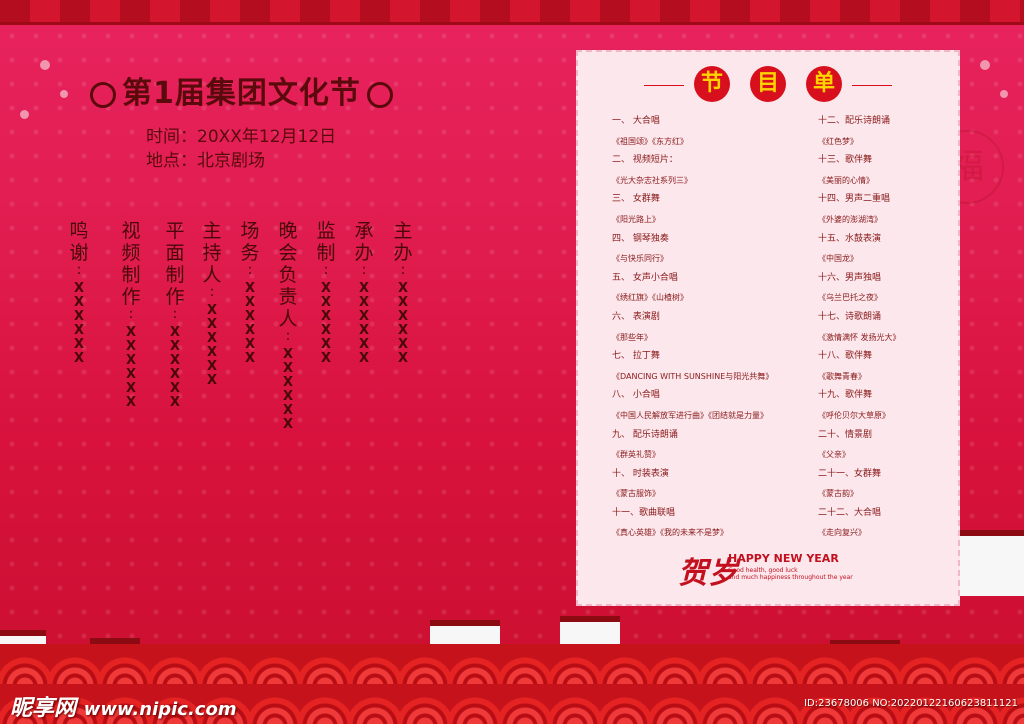 This screenshot has width=1024, height=724. I want to click on program-item: 十、 时装表演, so click(640, 473).